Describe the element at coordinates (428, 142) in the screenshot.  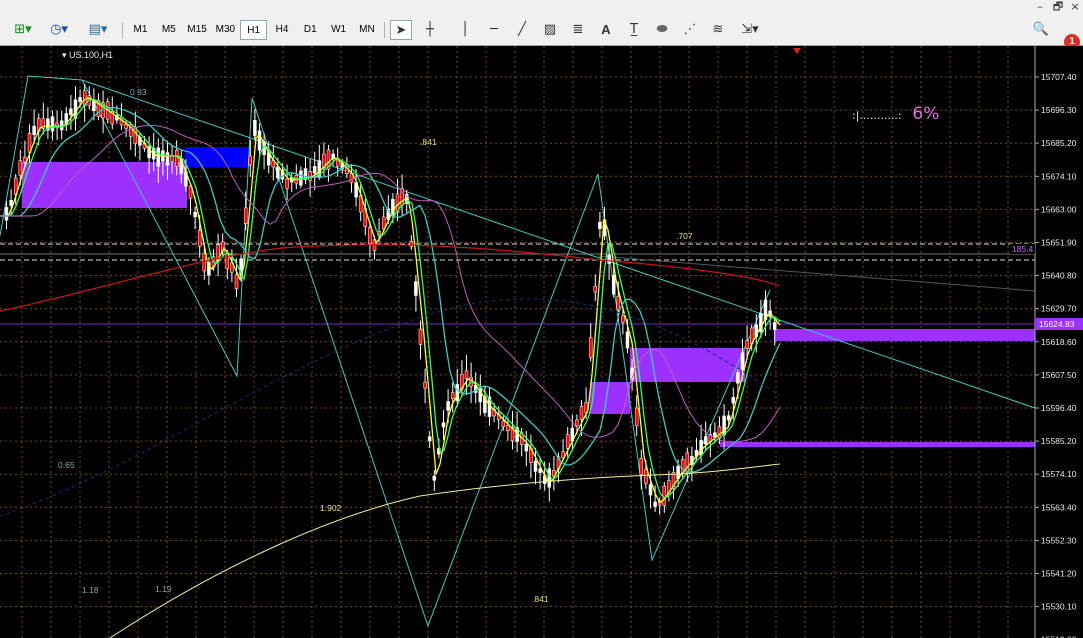
I see `fib-label: .841` at that location.